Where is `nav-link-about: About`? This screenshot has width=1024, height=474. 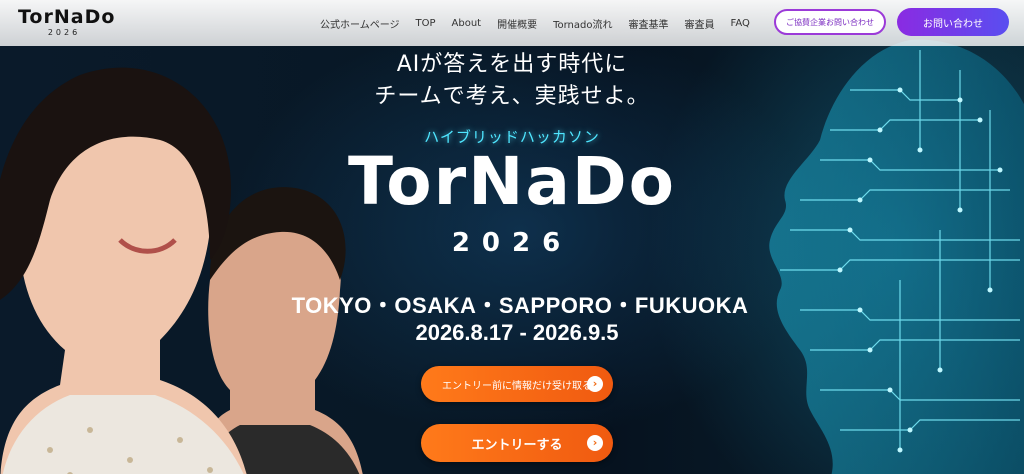
nav-link-about: About is located at coordinates (467, 23).